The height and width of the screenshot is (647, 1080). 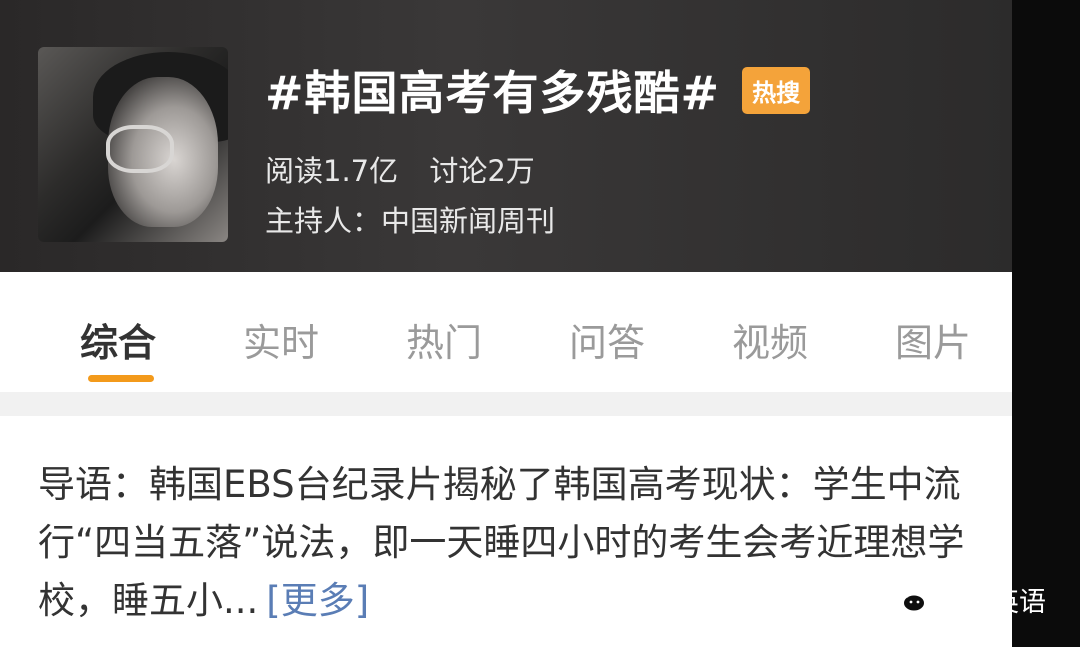 I want to click on tab-hot: 热门, so click(x=444, y=339).